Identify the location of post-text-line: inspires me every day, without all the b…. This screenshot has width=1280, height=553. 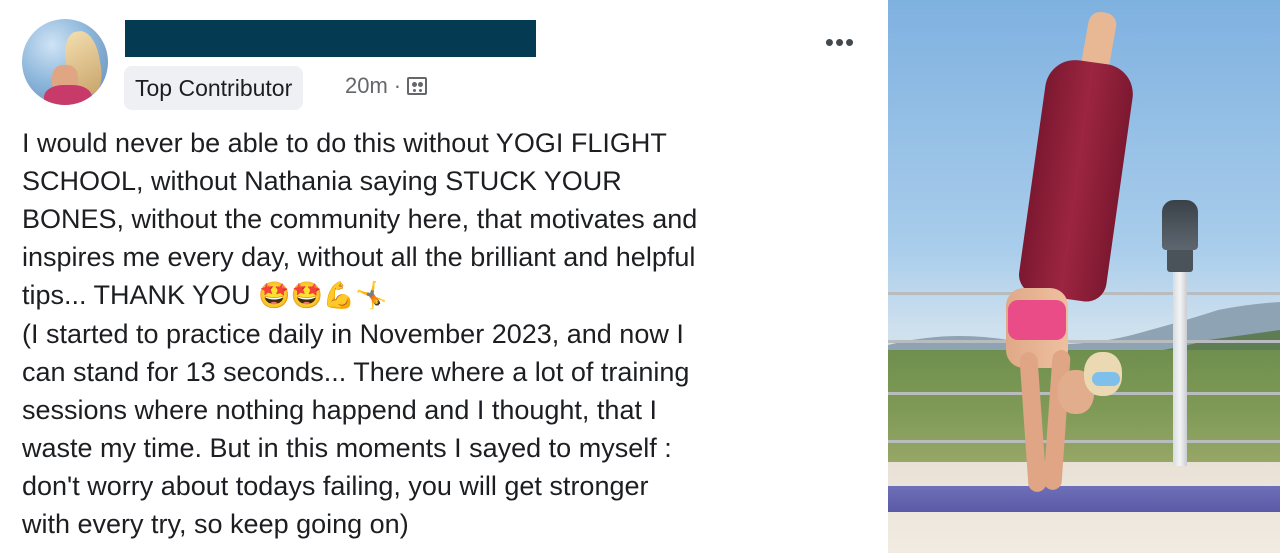
(359, 257).